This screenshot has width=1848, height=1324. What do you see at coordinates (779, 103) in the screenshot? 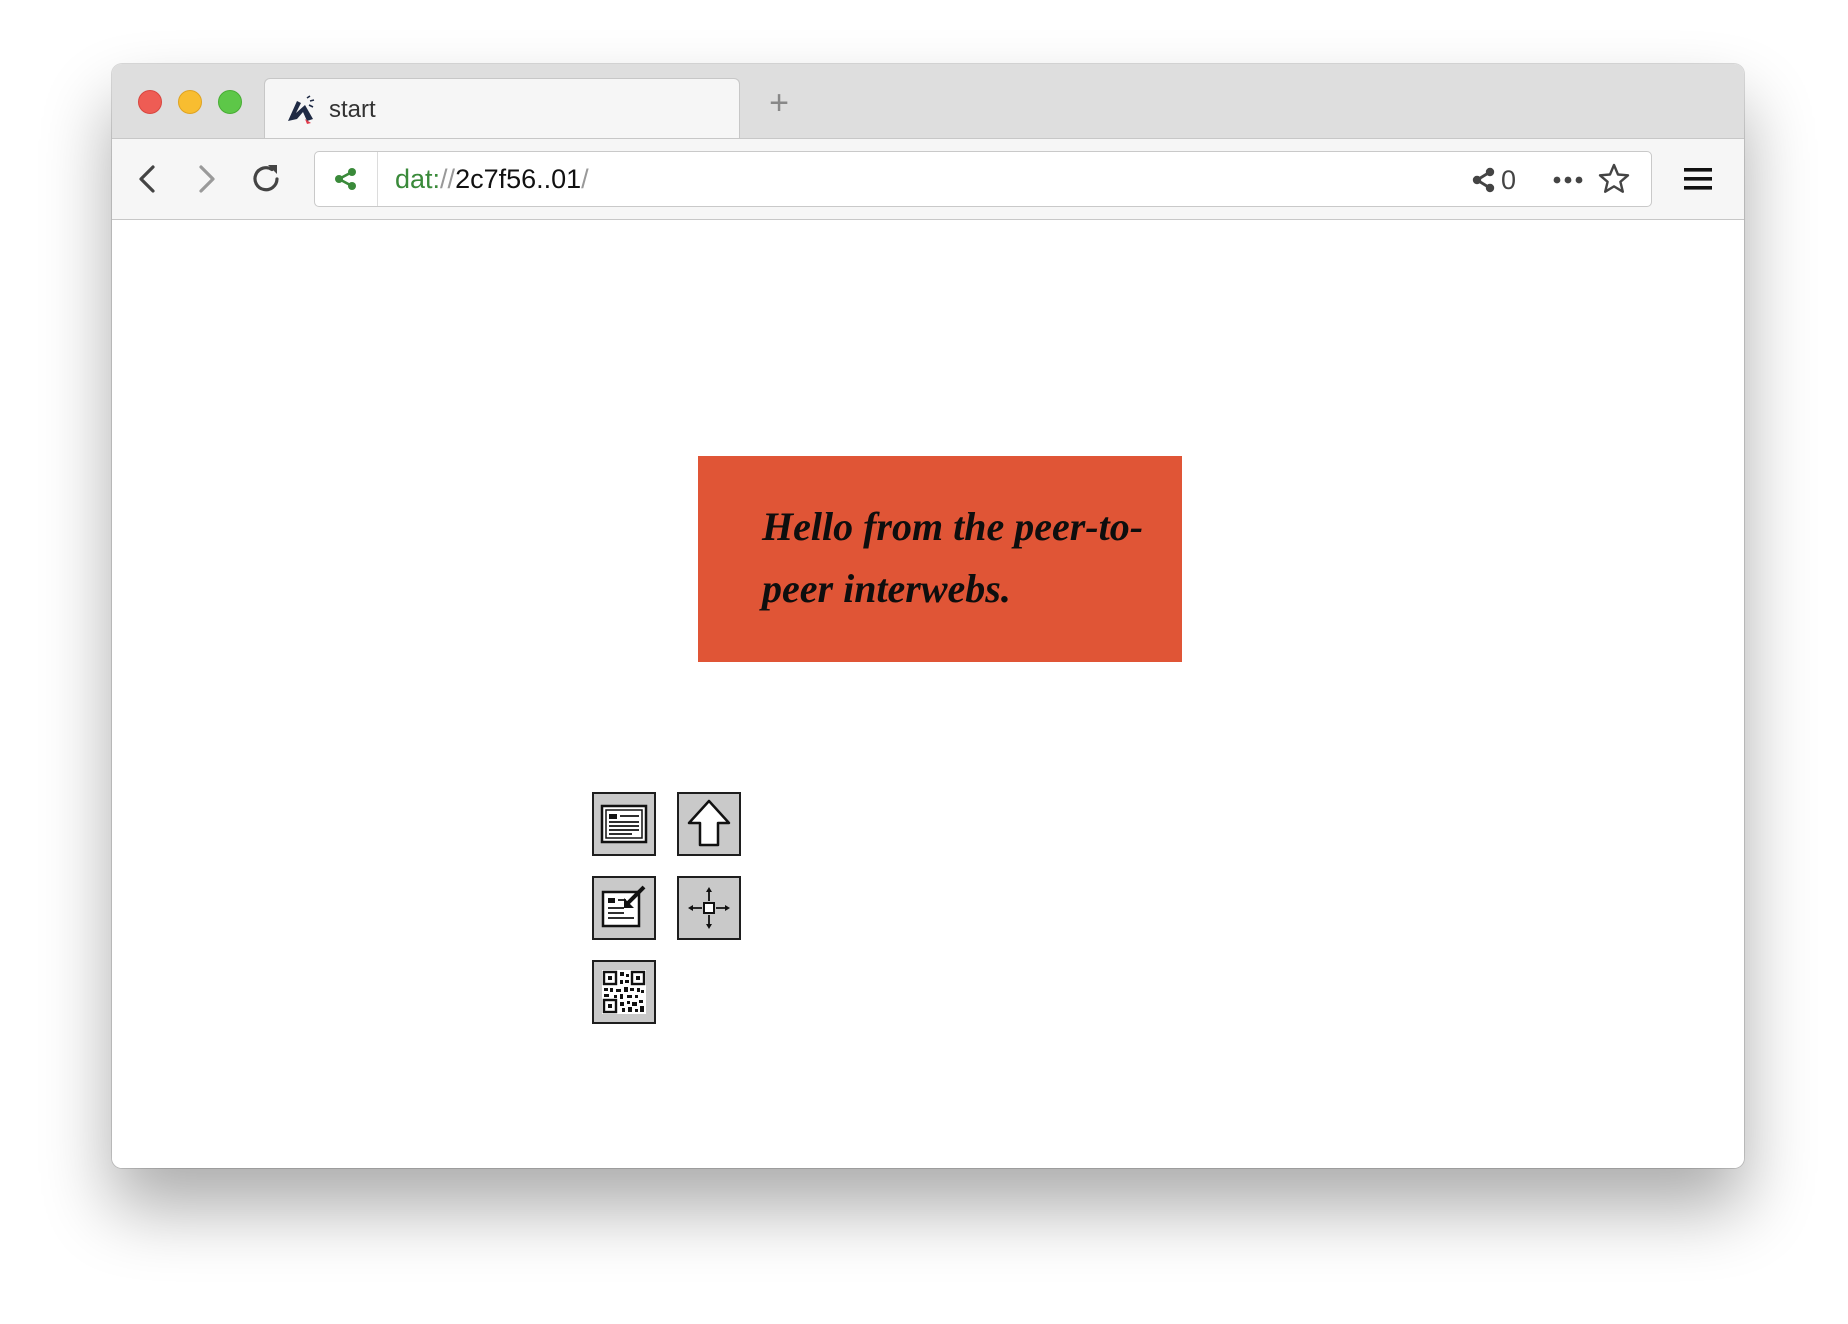
I see `new-tab-button: +` at bounding box center [779, 103].